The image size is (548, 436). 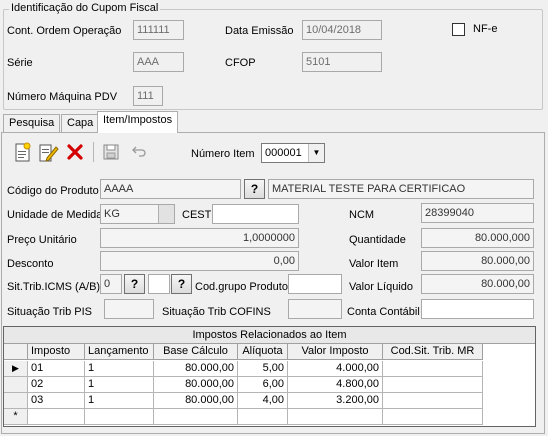 What do you see at coordinates (48, 152) in the screenshot?
I see `edit-icon` at bounding box center [48, 152].